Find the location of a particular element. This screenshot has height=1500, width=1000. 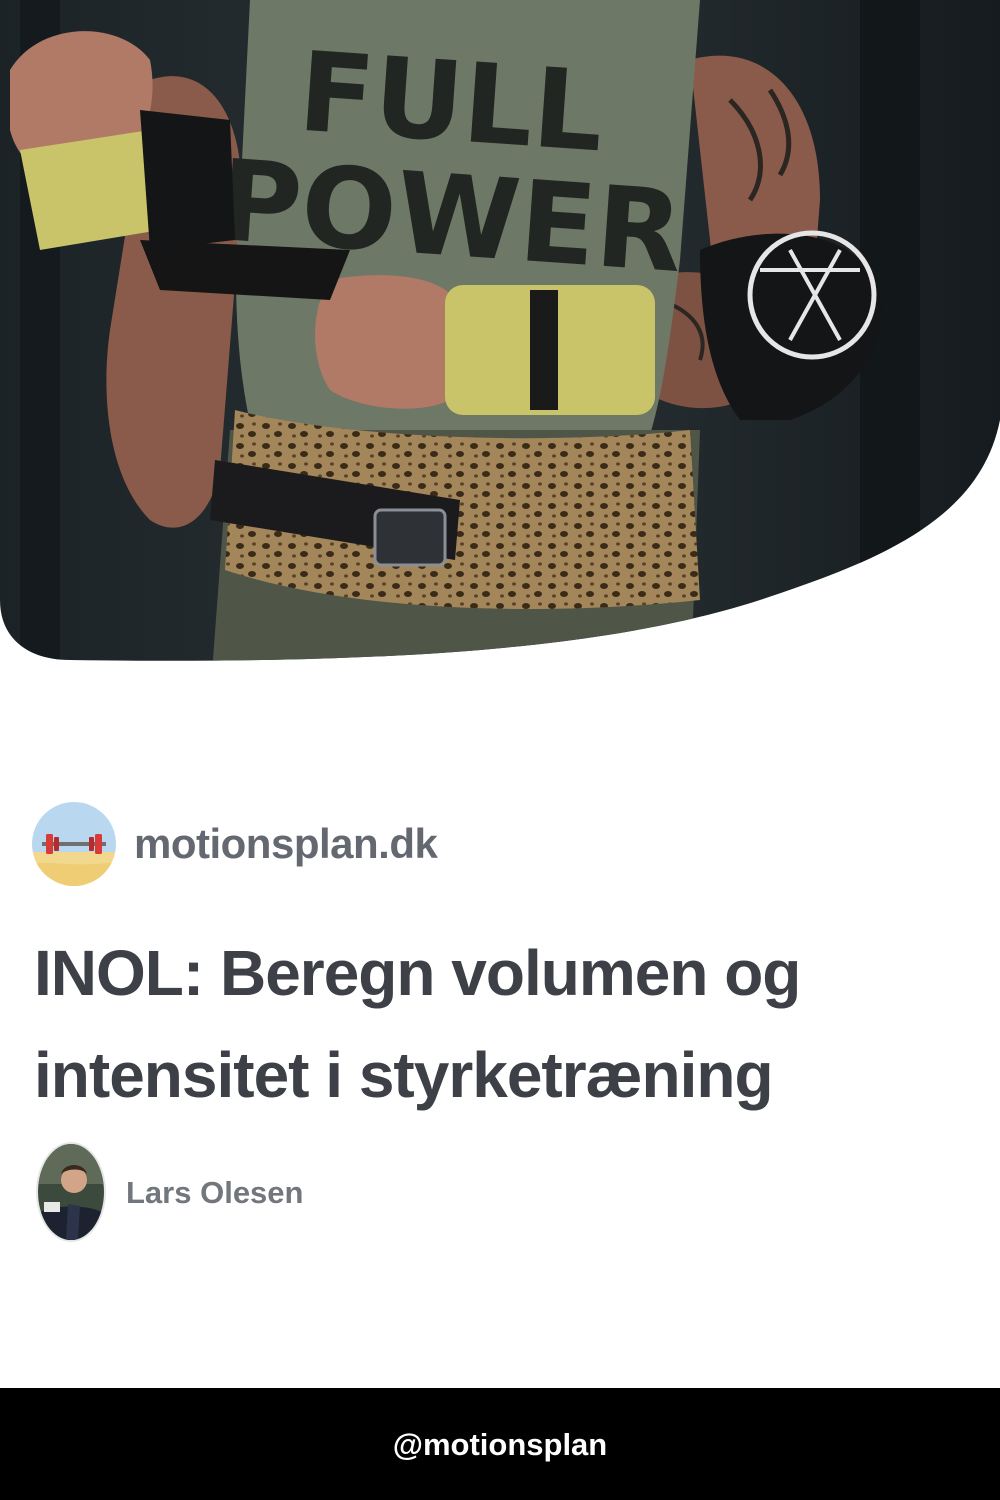

author-name: Lars Olesen is located at coordinates (214, 1192).